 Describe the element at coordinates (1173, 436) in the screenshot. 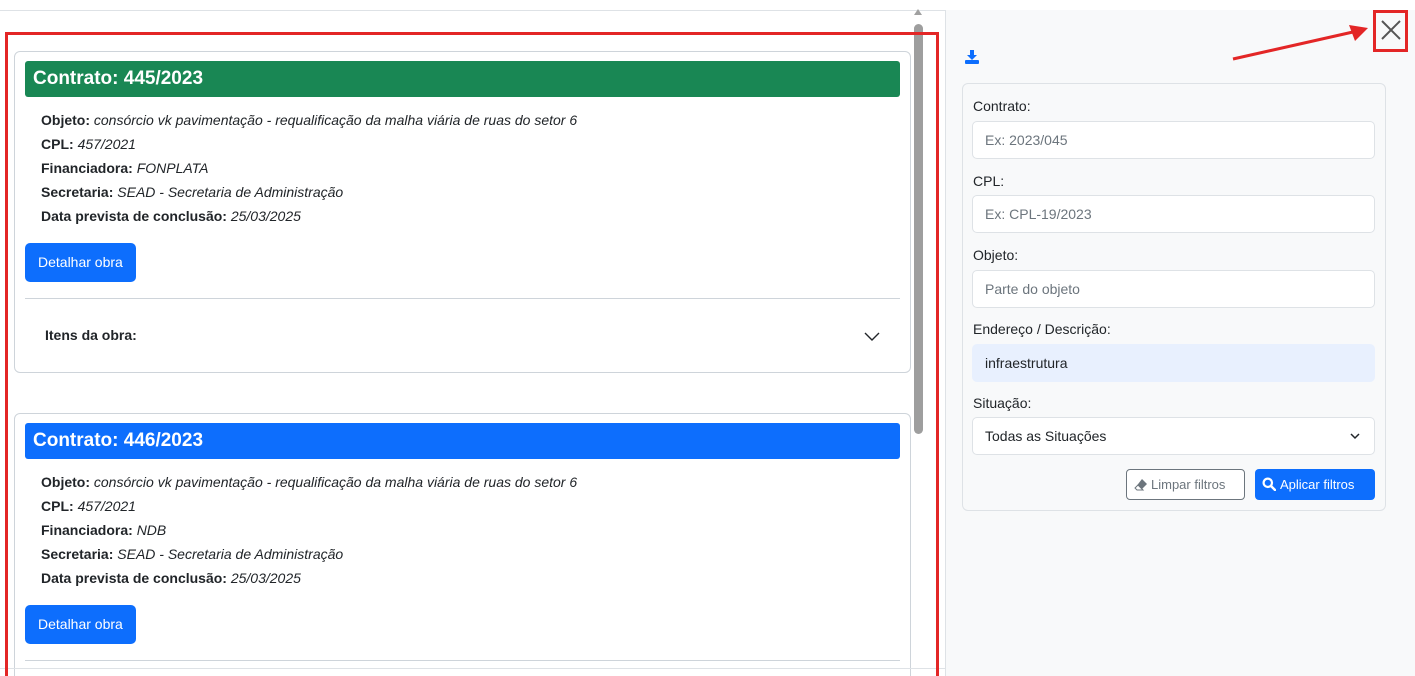

I see `status-select: Todas as Situações` at that location.